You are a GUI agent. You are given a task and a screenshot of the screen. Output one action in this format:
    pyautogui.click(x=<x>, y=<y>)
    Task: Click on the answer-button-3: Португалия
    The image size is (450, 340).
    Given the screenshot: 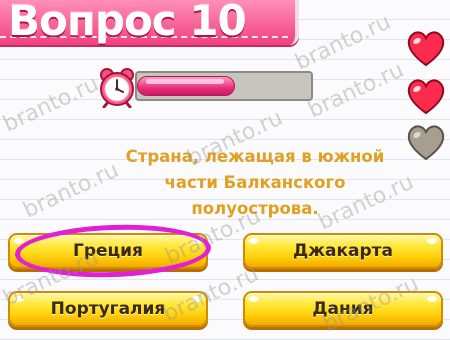 What is the action you would take?
    pyautogui.click(x=108, y=309)
    